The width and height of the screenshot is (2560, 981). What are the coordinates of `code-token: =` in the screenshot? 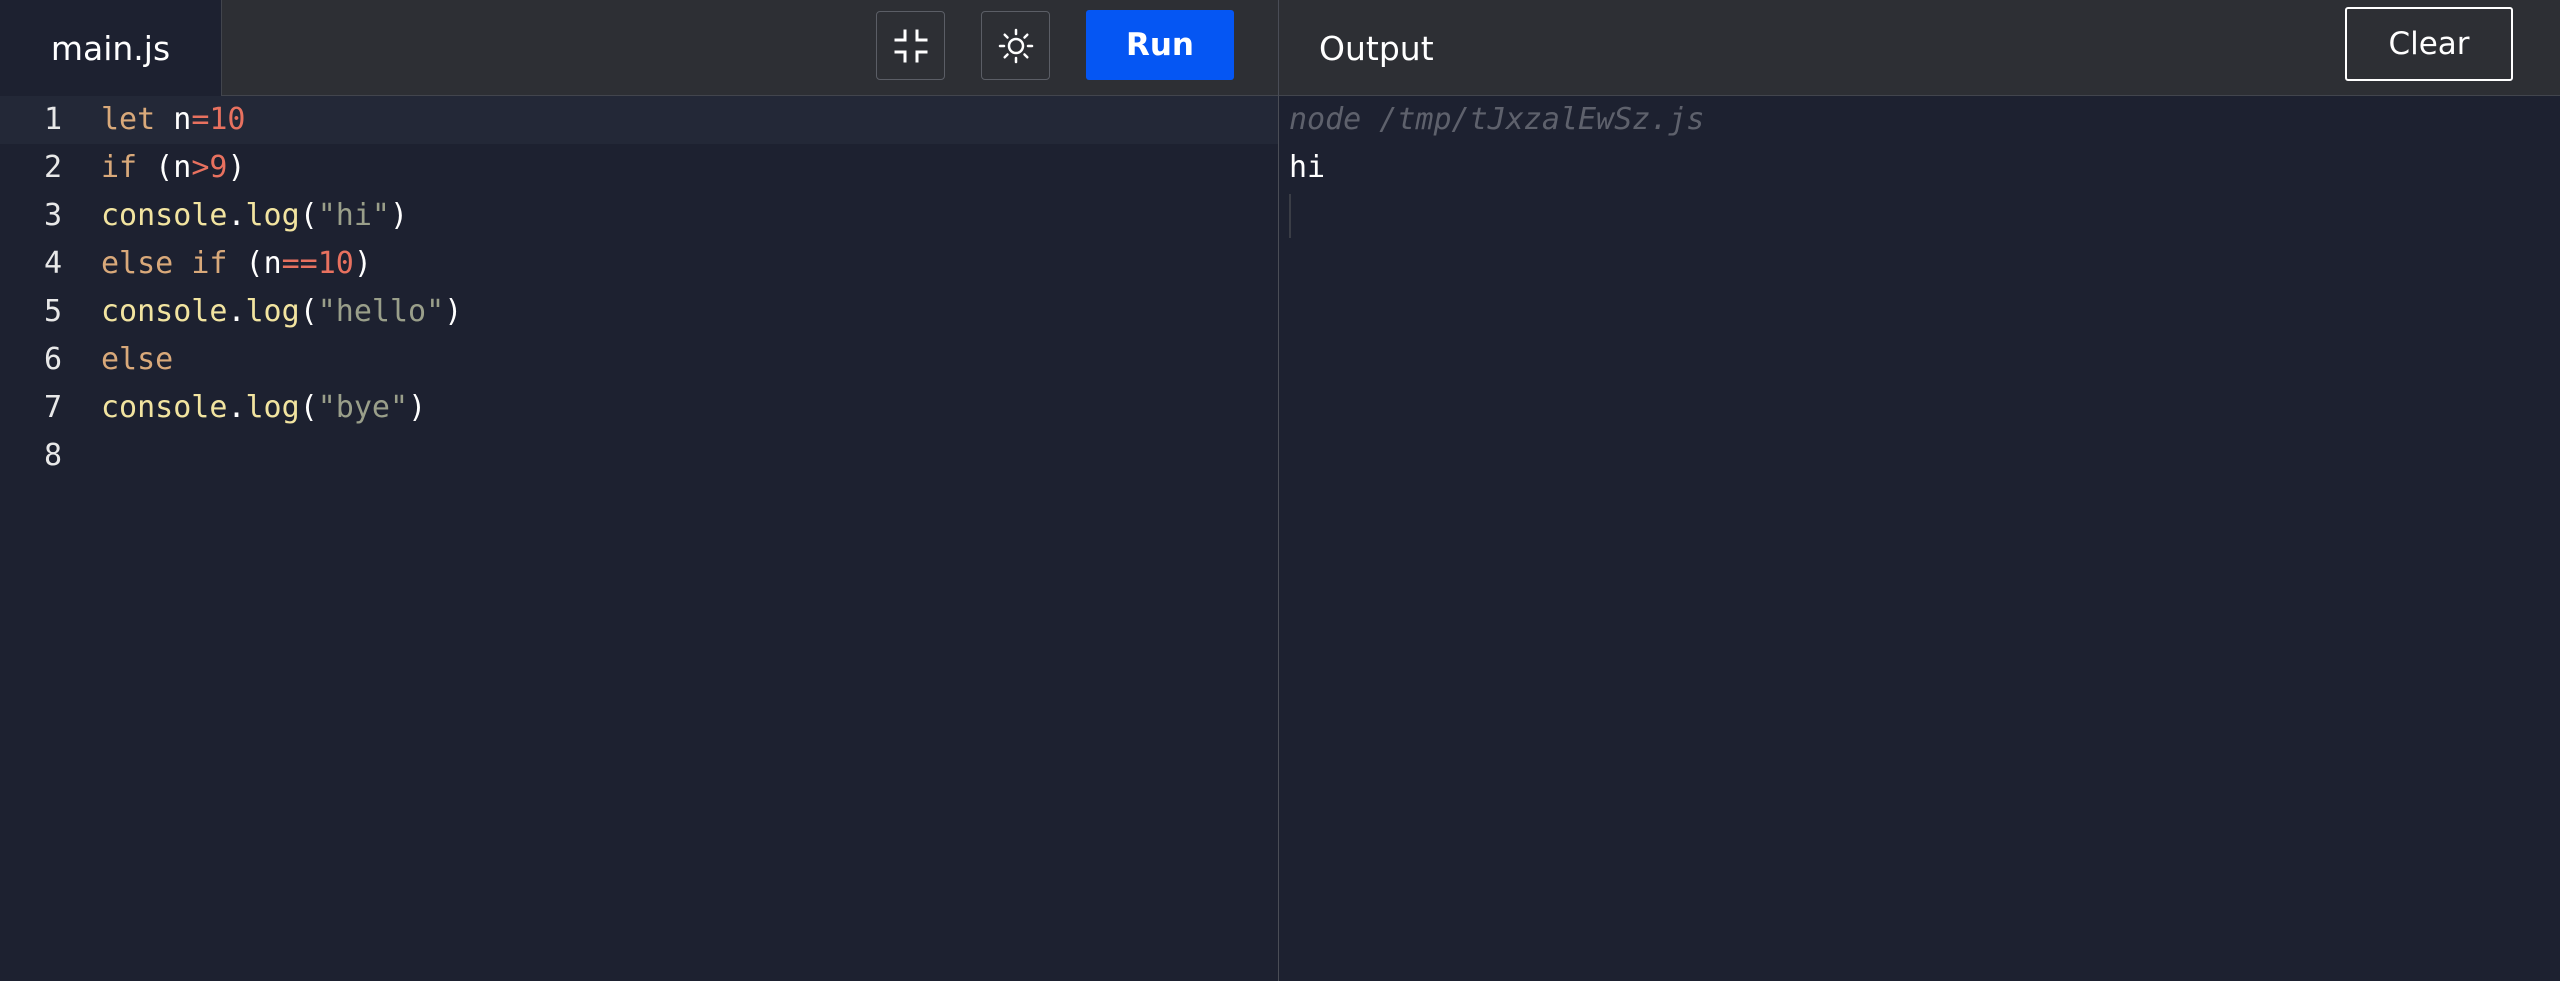 It's located at (200, 119).